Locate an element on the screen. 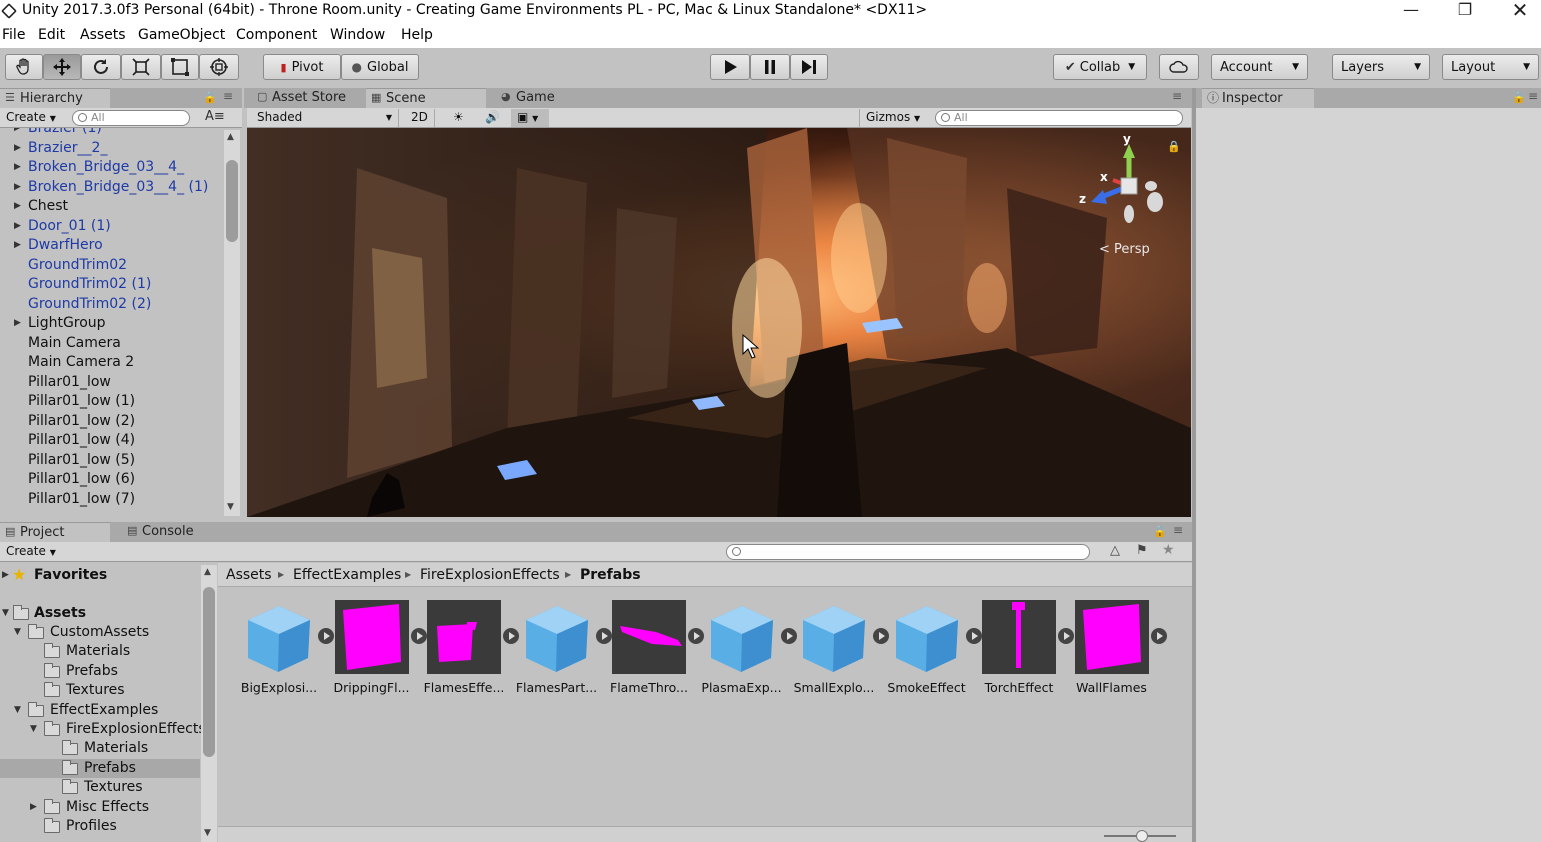 The width and height of the screenshot is (1541, 842). breadcrumb-item-assets: Assets is located at coordinates (249, 575).